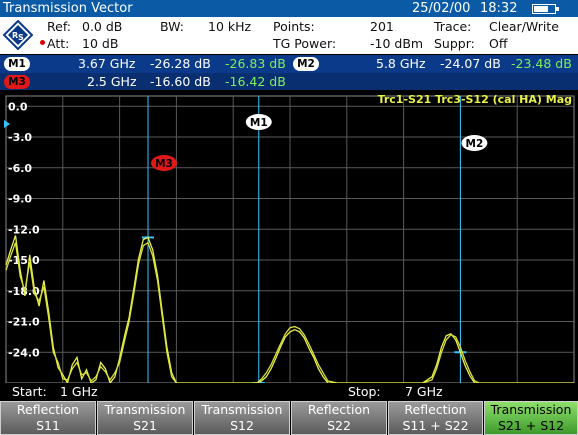  Describe the element at coordinates (242, 425) in the screenshot. I see `softkey-sublabel: S12` at that location.